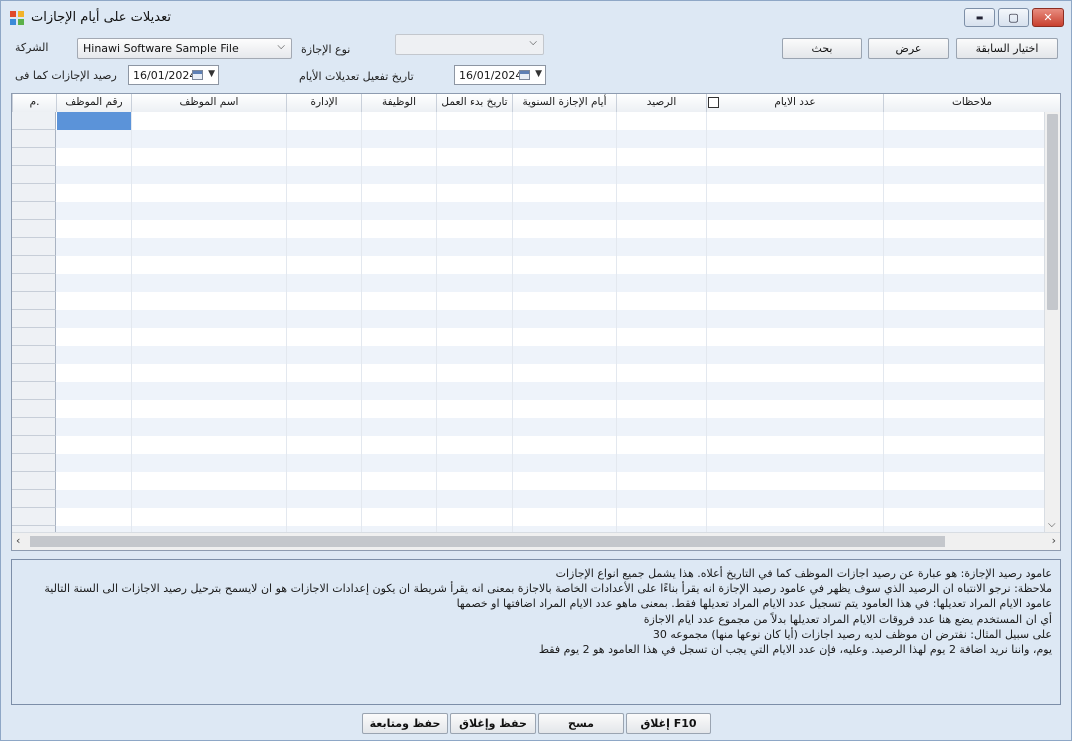  I want to click on column-header-balance: الرصيد, so click(661, 103).